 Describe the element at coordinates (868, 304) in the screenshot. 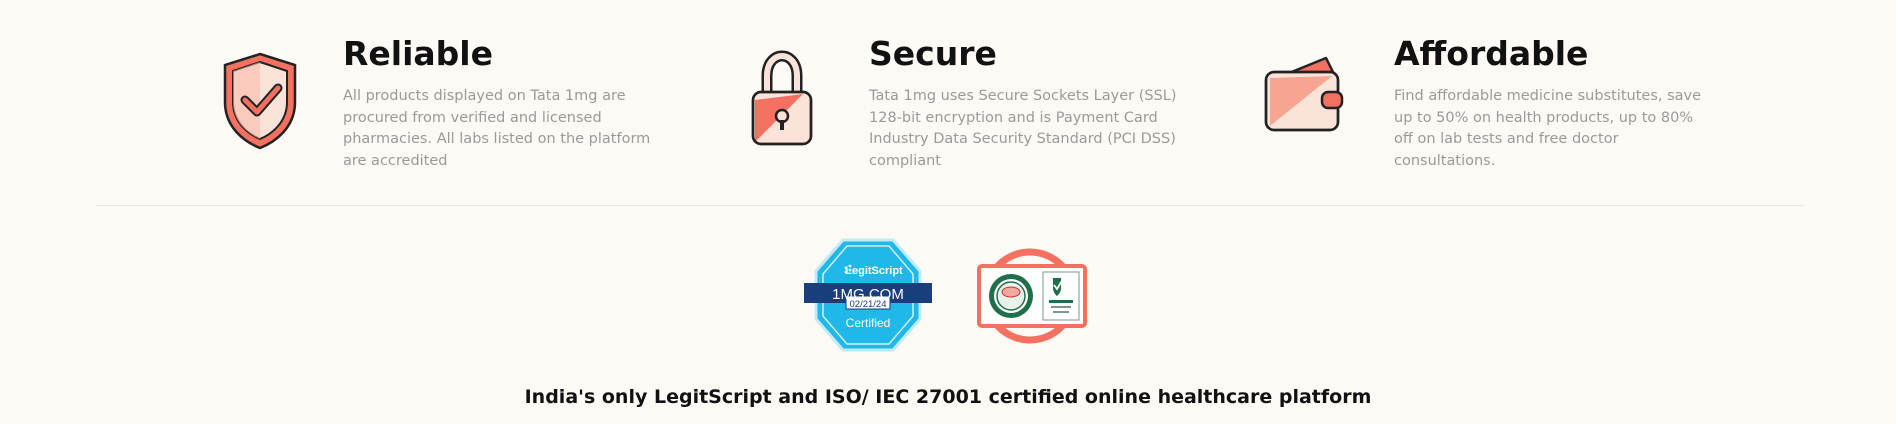

I see `legitscript-date: 02/21/24` at that location.